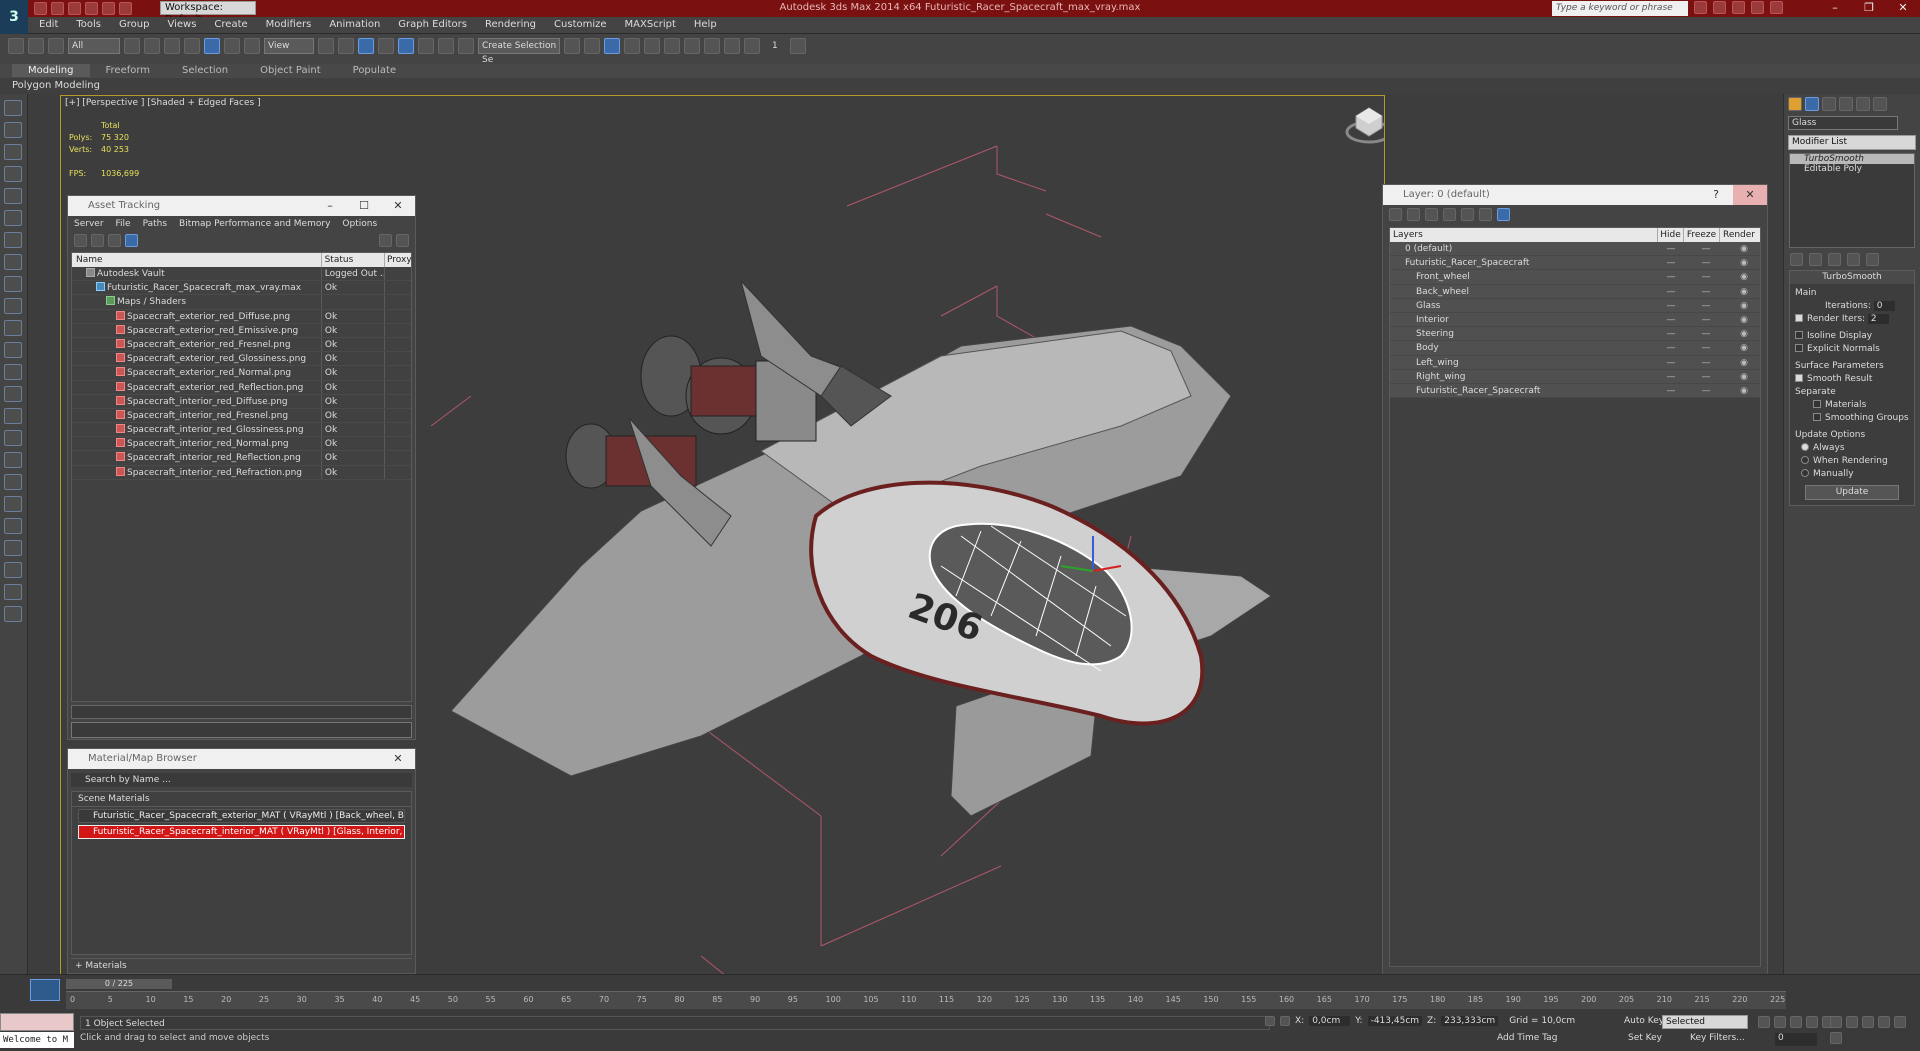 The height and width of the screenshot is (1051, 1920). What do you see at coordinates (1852, 492) in the screenshot?
I see `update-button: Update` at bounding box center [1852, 492].